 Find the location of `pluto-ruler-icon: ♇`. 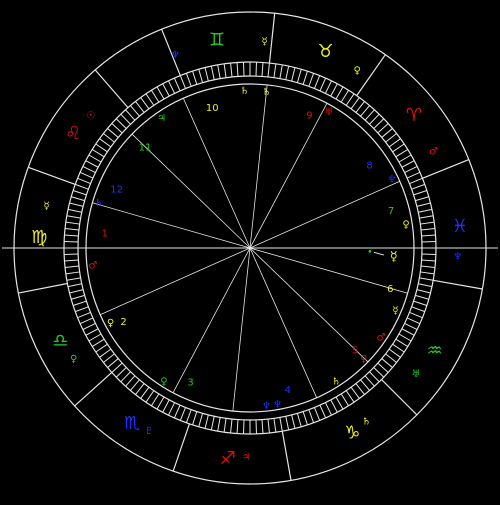

pluto-ruler-icon: ♇ is located at coordinates (149, 431).